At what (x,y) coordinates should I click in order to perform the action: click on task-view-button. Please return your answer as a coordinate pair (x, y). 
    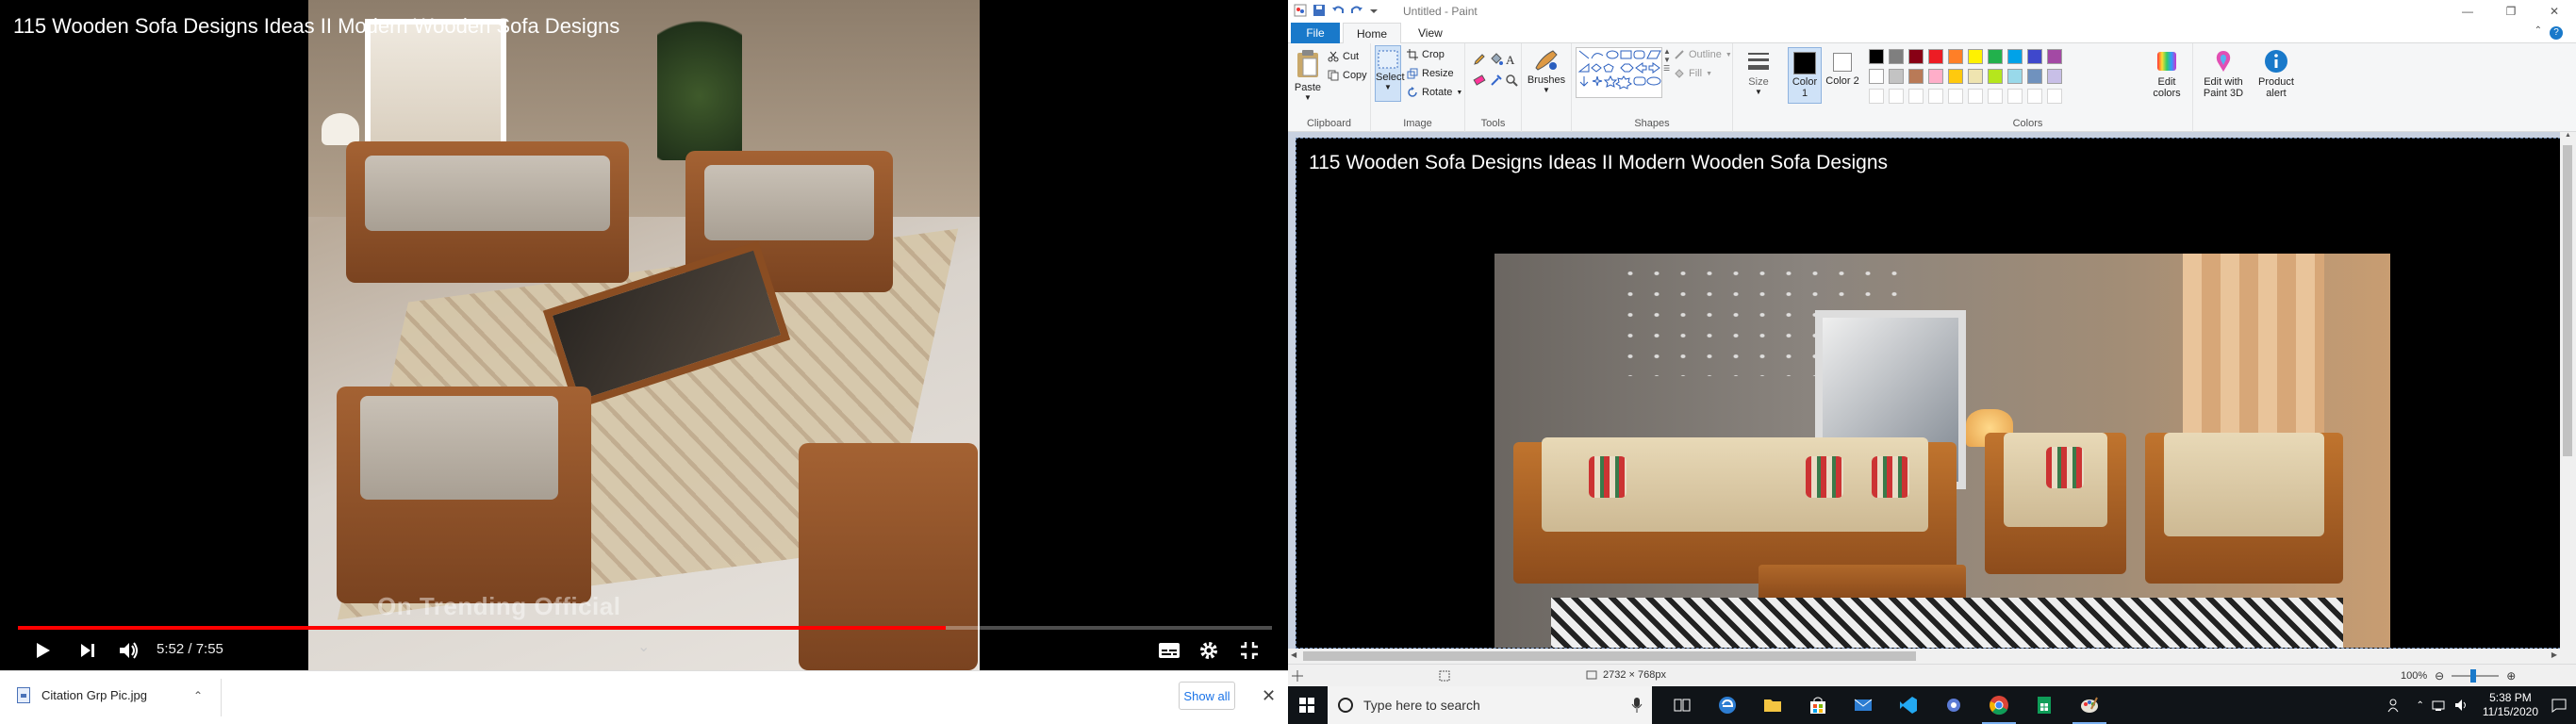
    Looking at the image, I should click on (1682, 705).